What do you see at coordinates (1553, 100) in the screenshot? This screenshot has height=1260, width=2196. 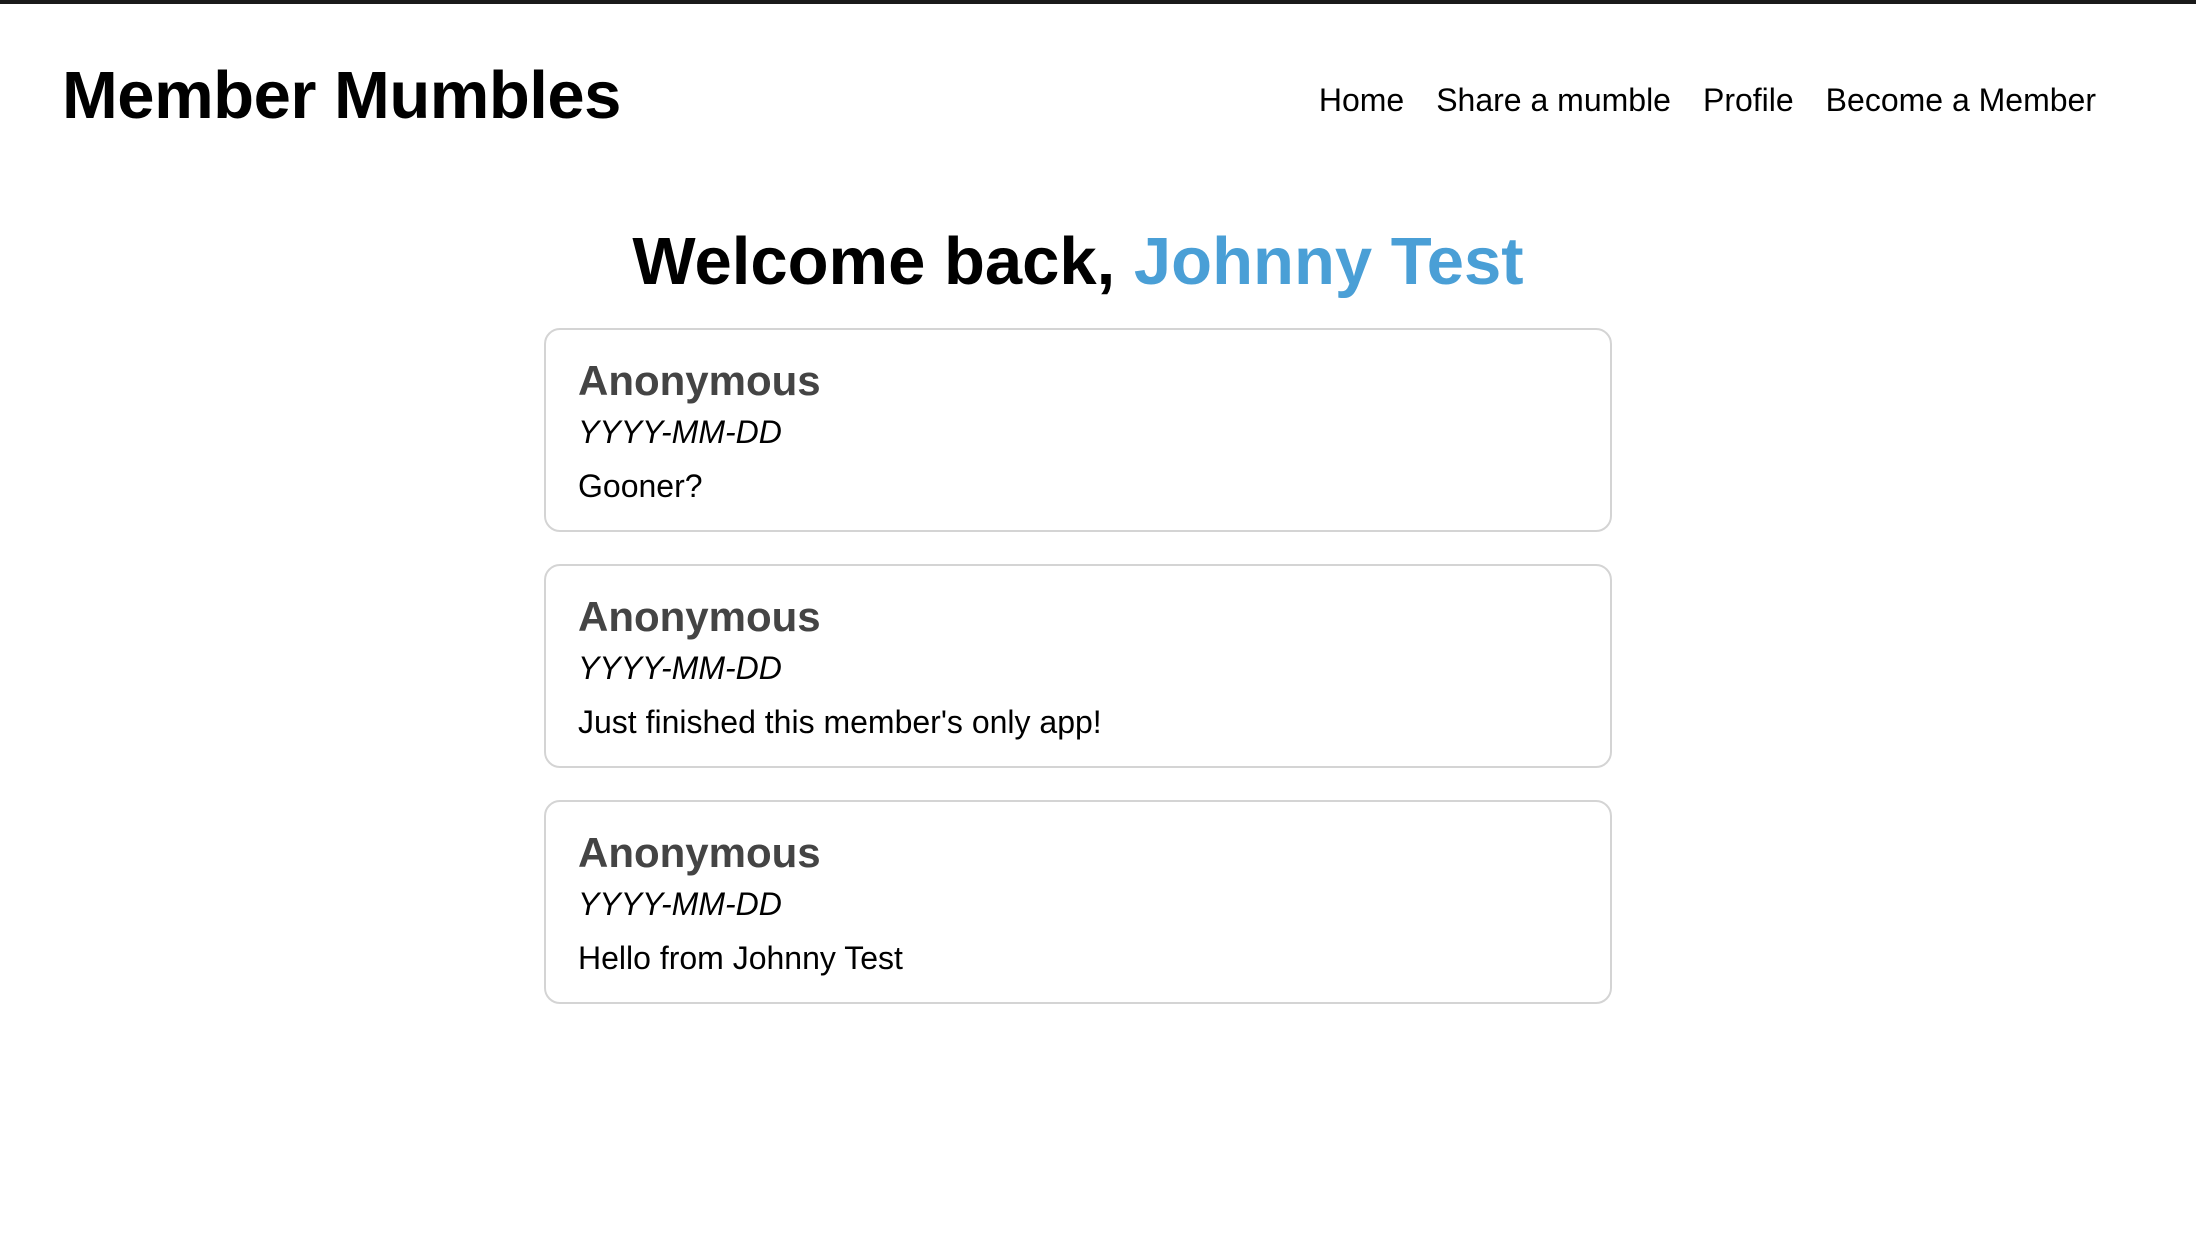 I see `nav-share-mumble-link: Share a mumble` at bounding box center [1553, 100].